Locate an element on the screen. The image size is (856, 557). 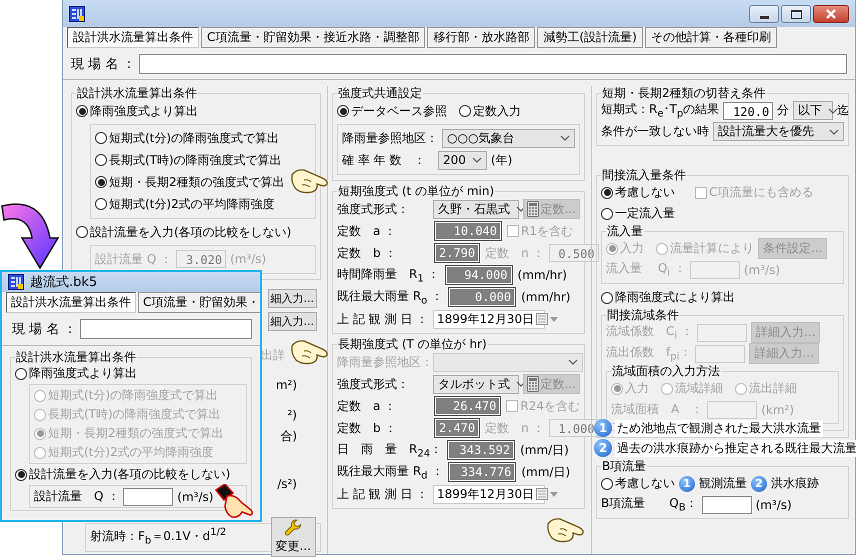
field-label: (年) is located at coordinates (501, 160).